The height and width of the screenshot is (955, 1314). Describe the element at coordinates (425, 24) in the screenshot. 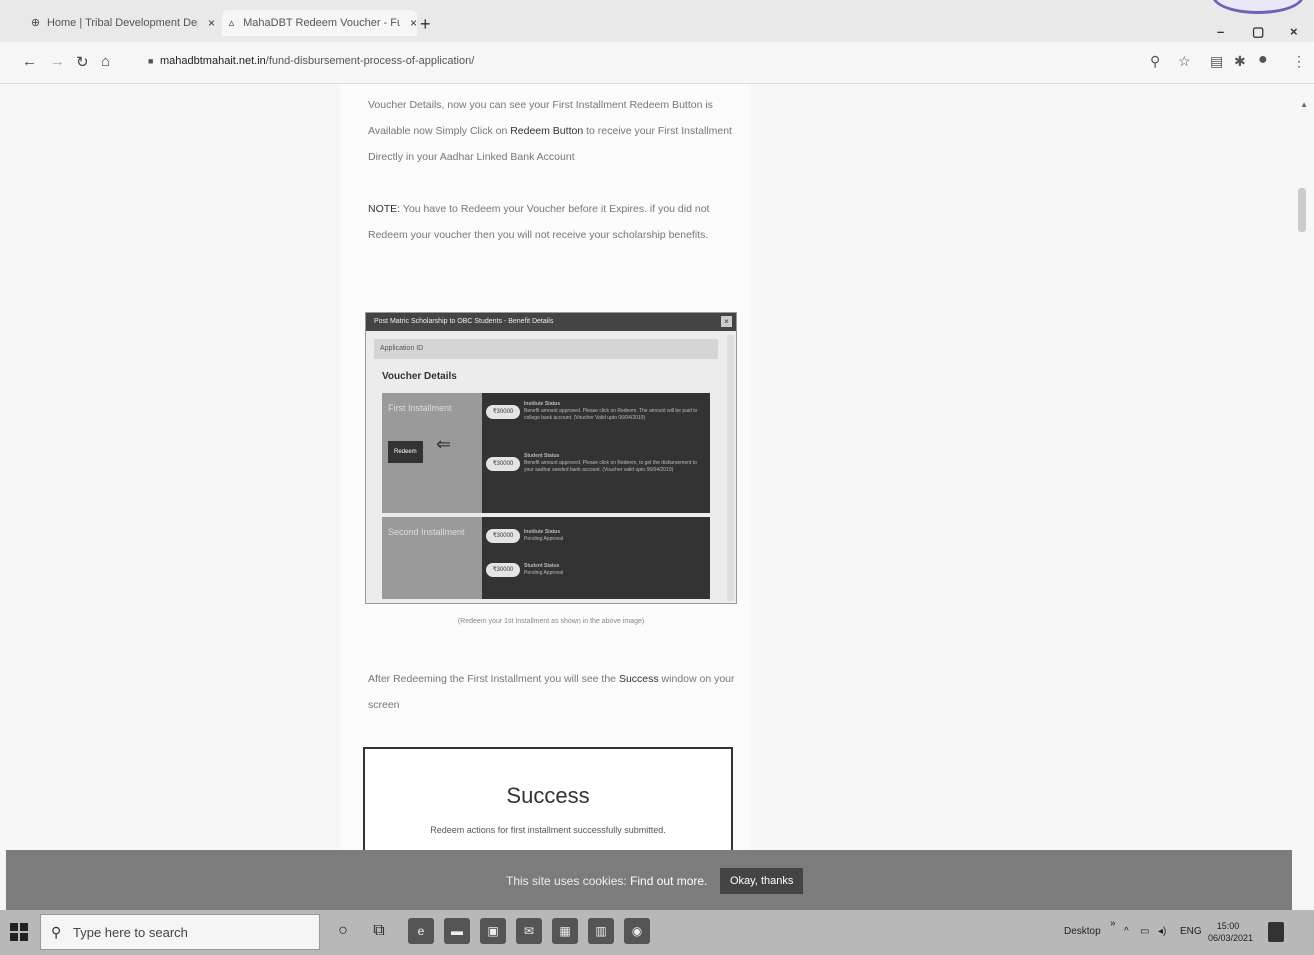

I see `new-tab-button: +` at that location.